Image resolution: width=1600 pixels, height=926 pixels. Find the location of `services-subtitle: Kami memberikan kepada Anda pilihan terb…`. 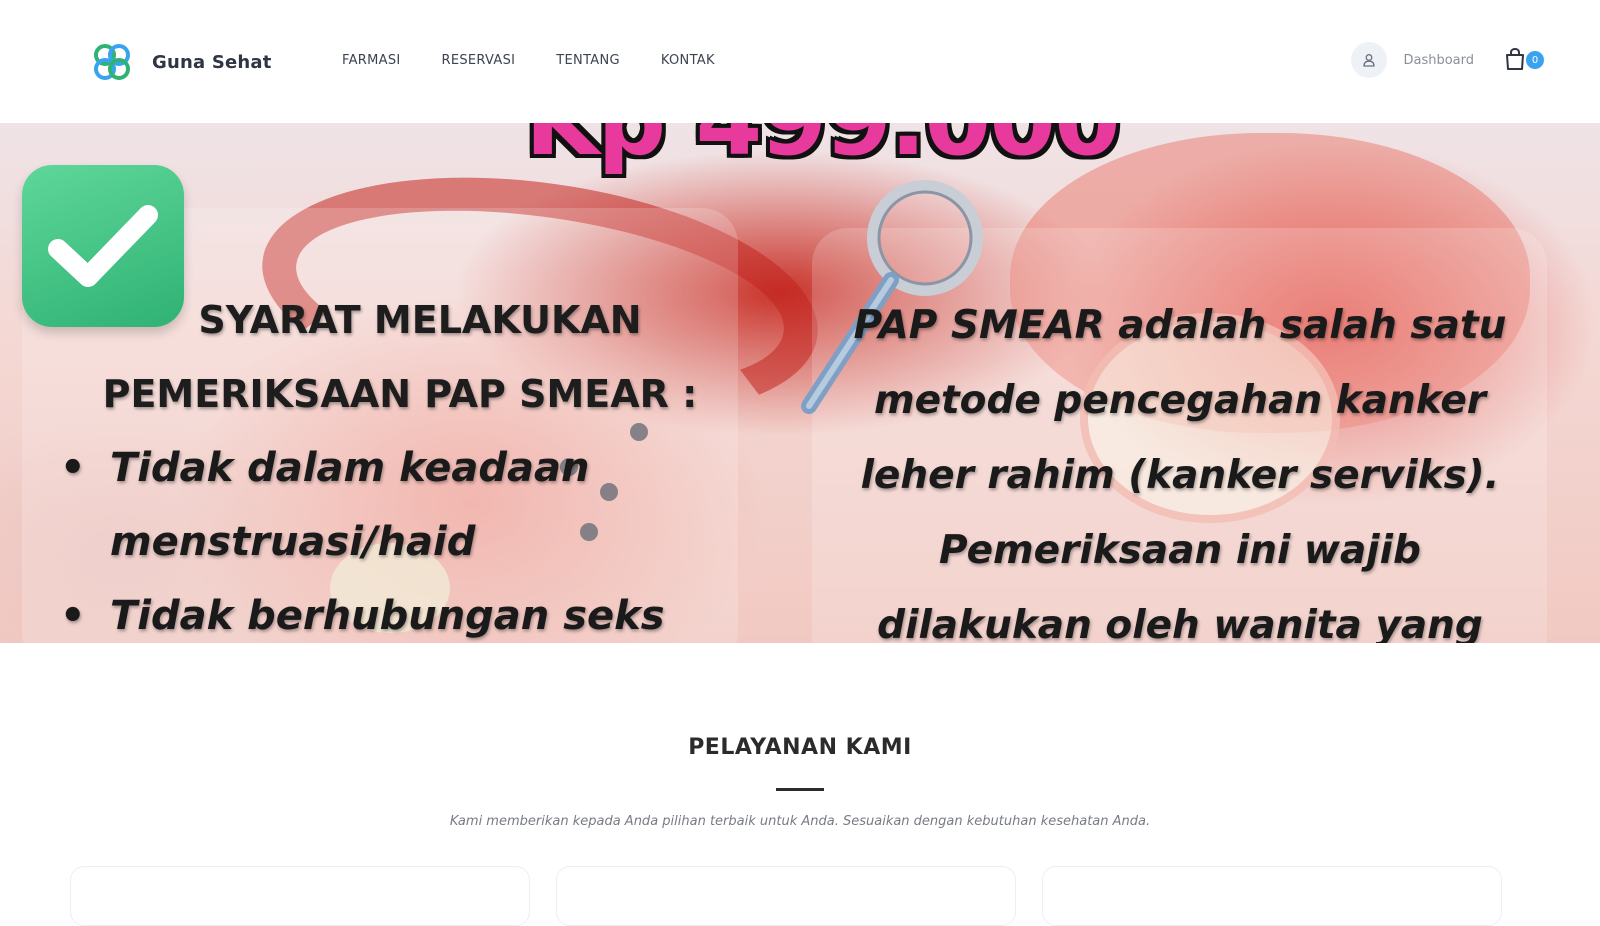

services-subtitle: Kami memberikan kepada Anda pilihan terb… is located at coordinates (800, 821).